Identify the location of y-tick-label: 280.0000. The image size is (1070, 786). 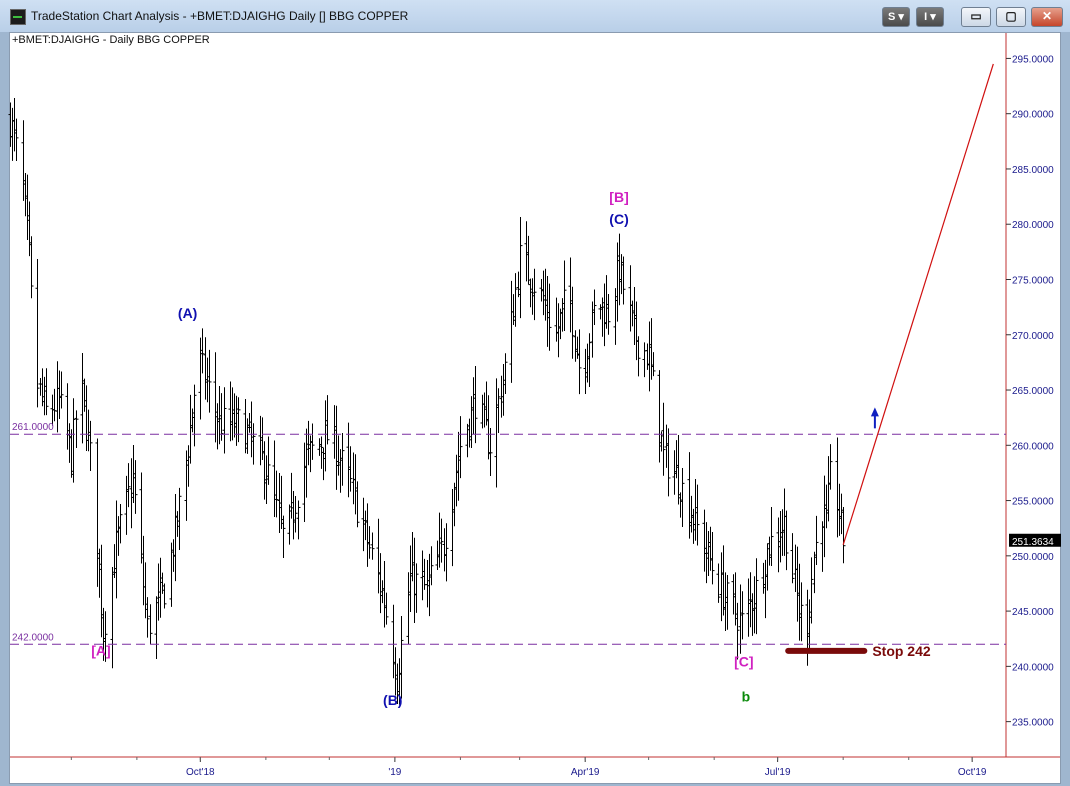
(1033, 225).